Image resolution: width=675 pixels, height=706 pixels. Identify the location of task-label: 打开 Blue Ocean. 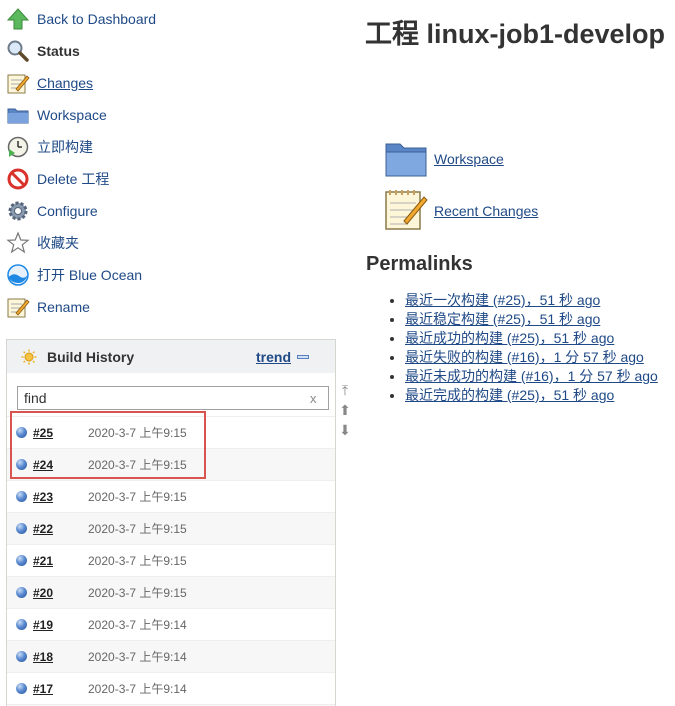
(90, 275).